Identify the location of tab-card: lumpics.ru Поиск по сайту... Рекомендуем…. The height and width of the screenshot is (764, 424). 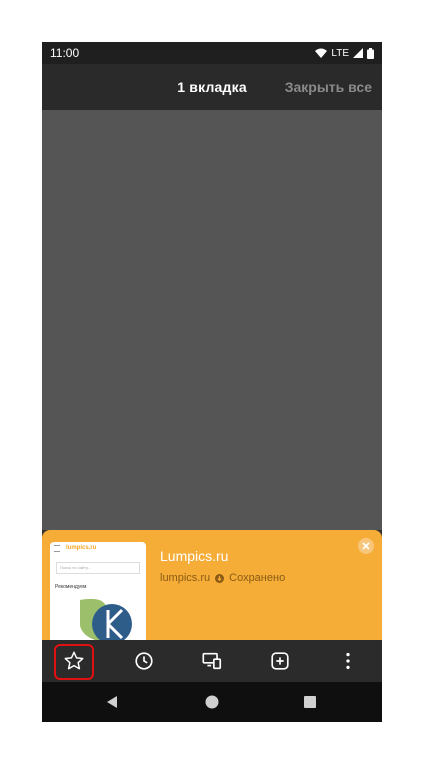
(212, 585).